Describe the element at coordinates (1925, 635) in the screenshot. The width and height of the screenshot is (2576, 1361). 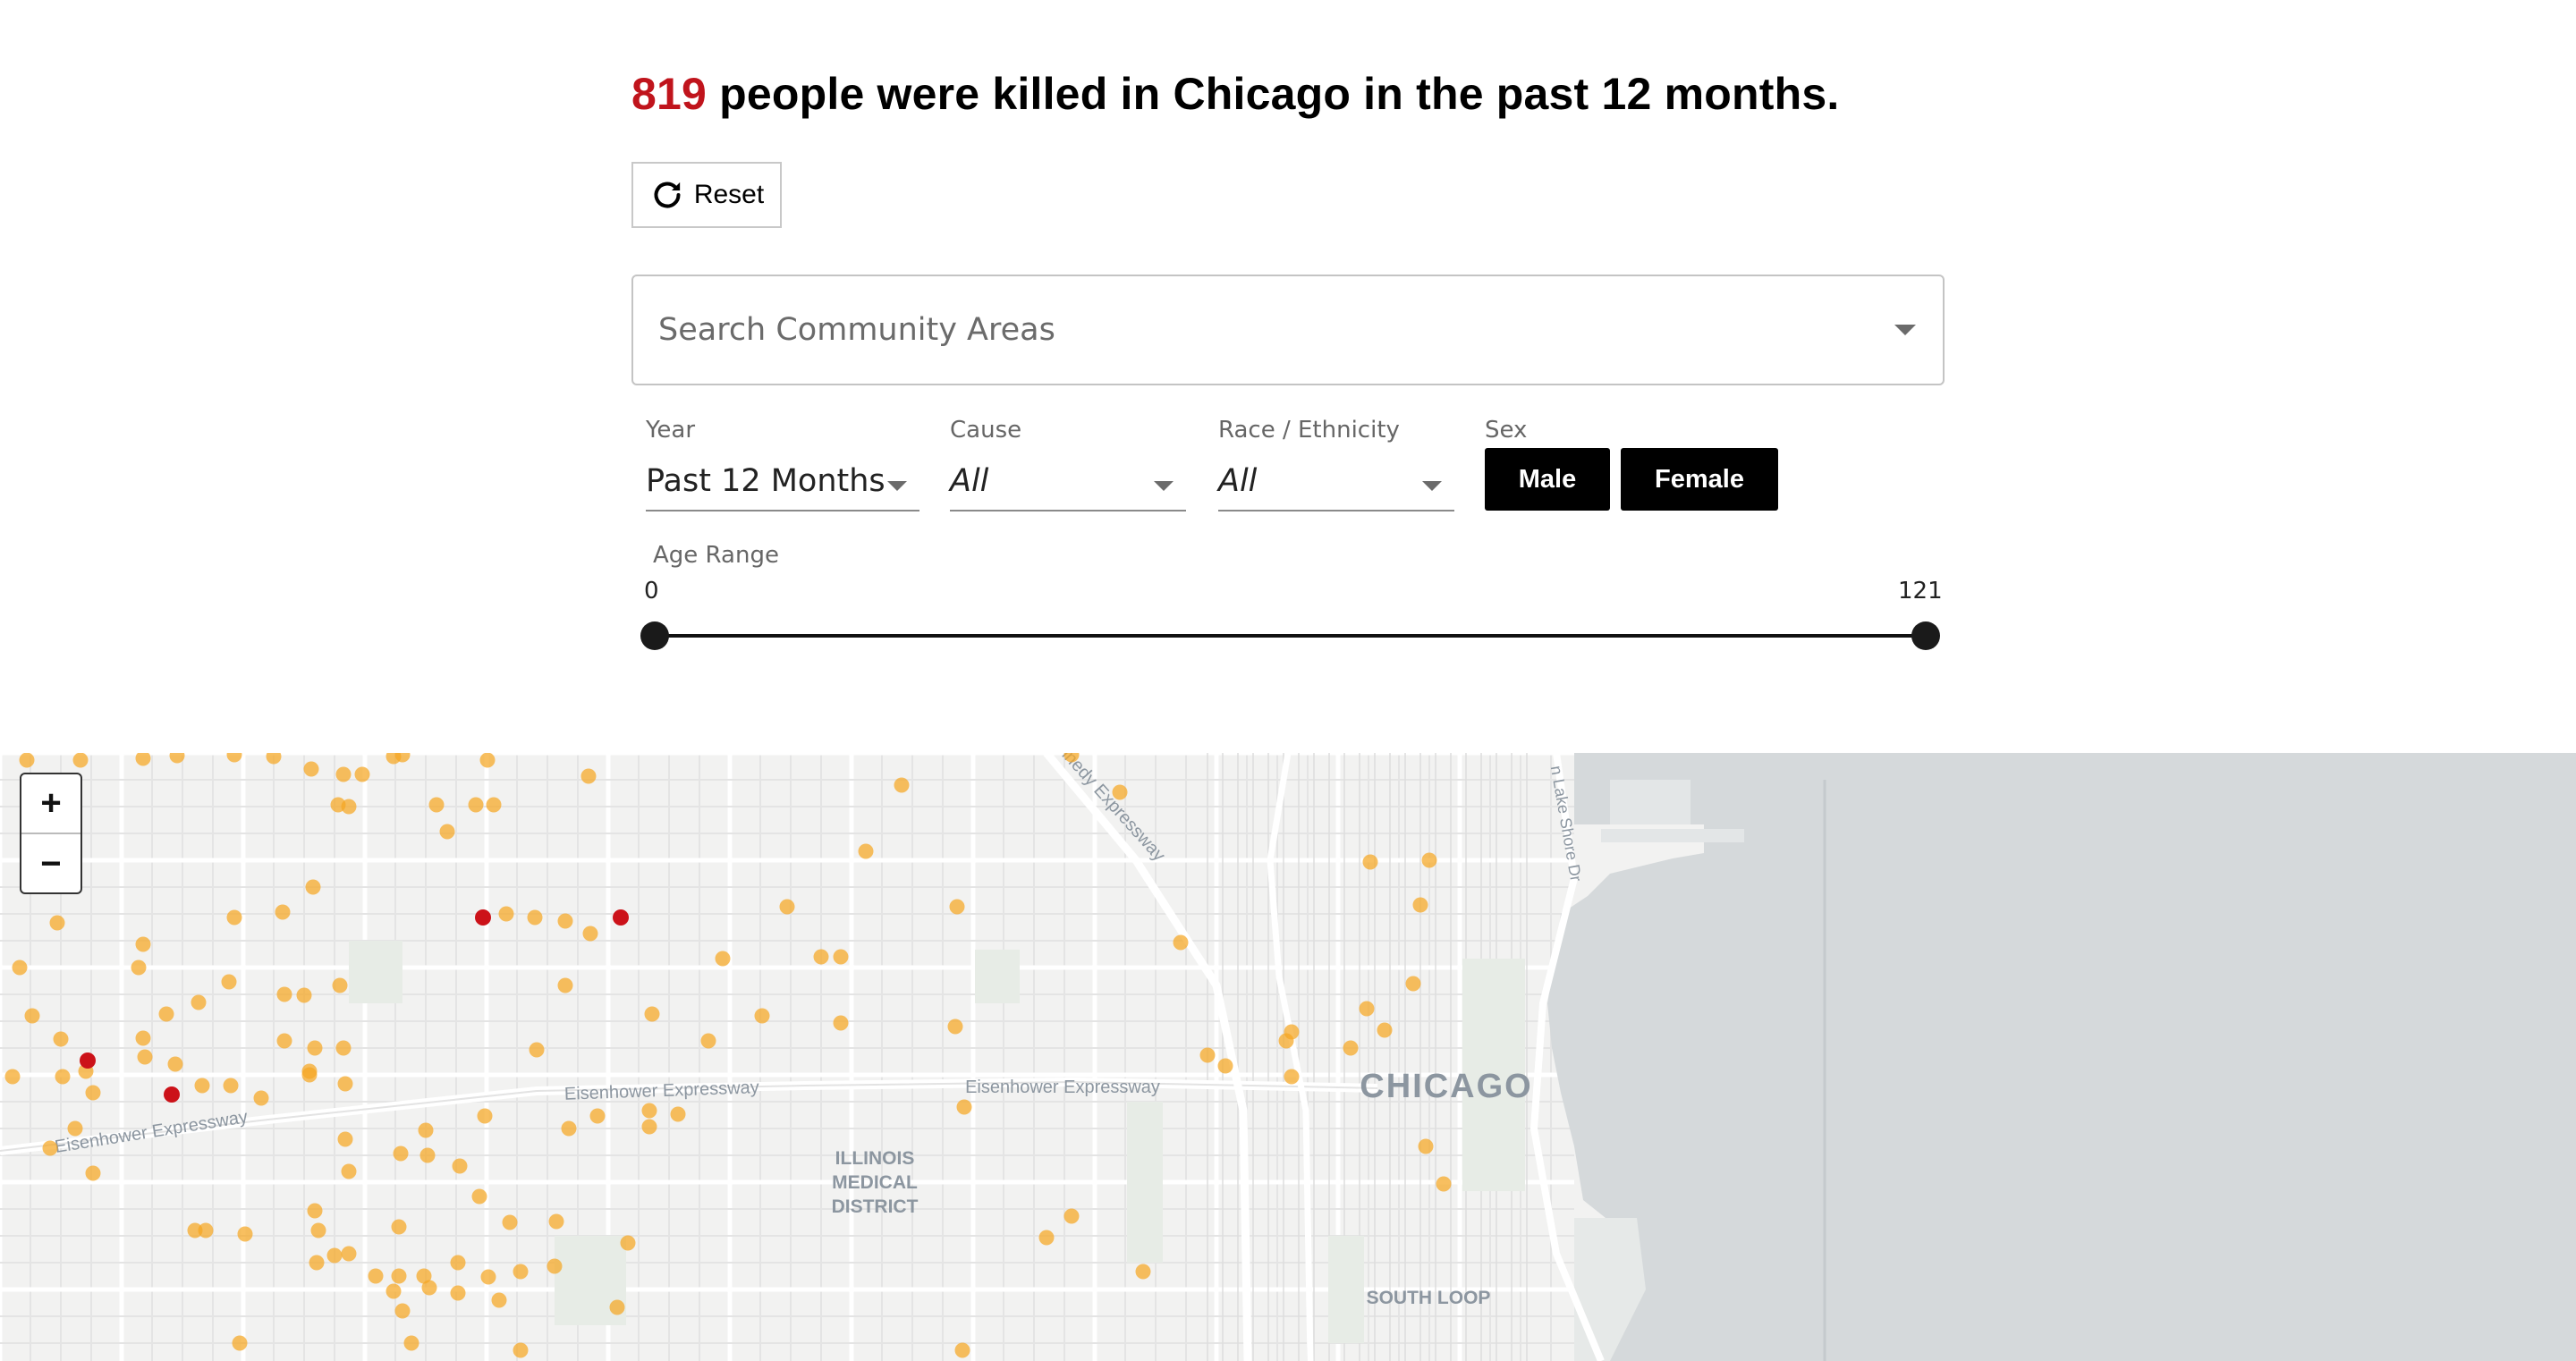
I see `age-slider-max-thumb` at that location.